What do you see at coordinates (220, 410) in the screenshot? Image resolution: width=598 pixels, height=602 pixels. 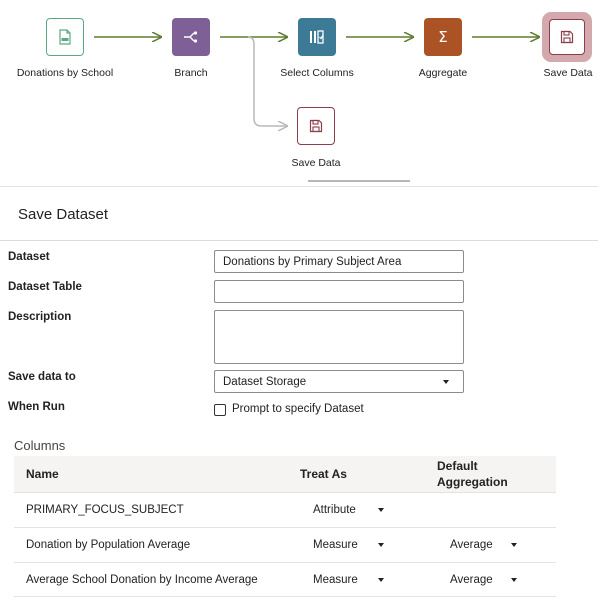 I see `prompt-dataset-checkbox` at bounding box center [220, 410].